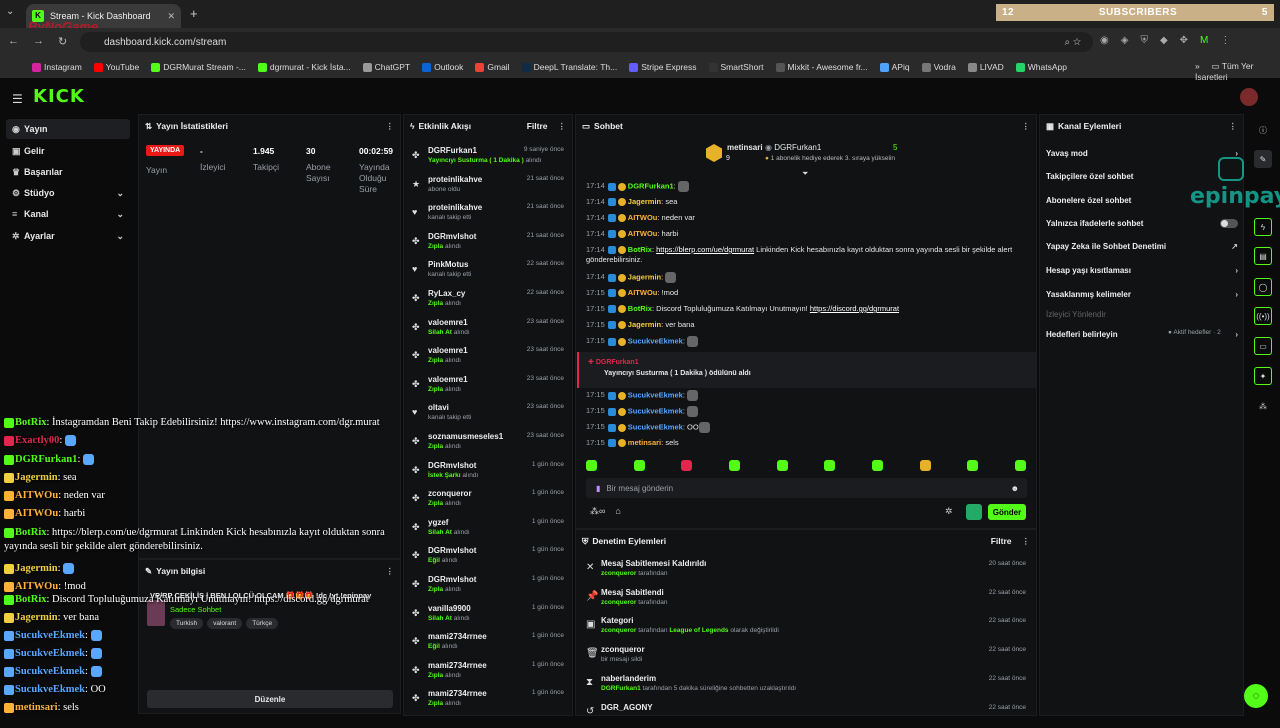 The image size is (1280, 728). What do you see at coordinates (13, 41) in the screenshot?
I see `back-icon: ←` at bounding box center [13, 41].